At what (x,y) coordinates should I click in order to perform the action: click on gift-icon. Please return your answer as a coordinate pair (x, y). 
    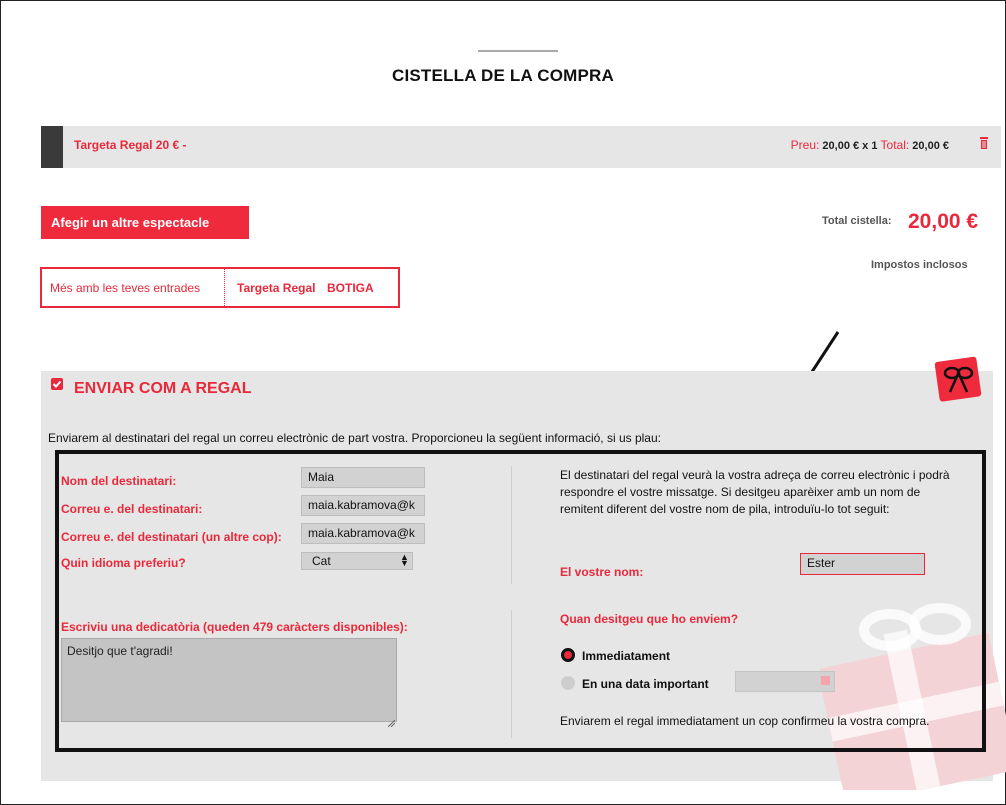
    Looking at the image, I should click on (958, 379).